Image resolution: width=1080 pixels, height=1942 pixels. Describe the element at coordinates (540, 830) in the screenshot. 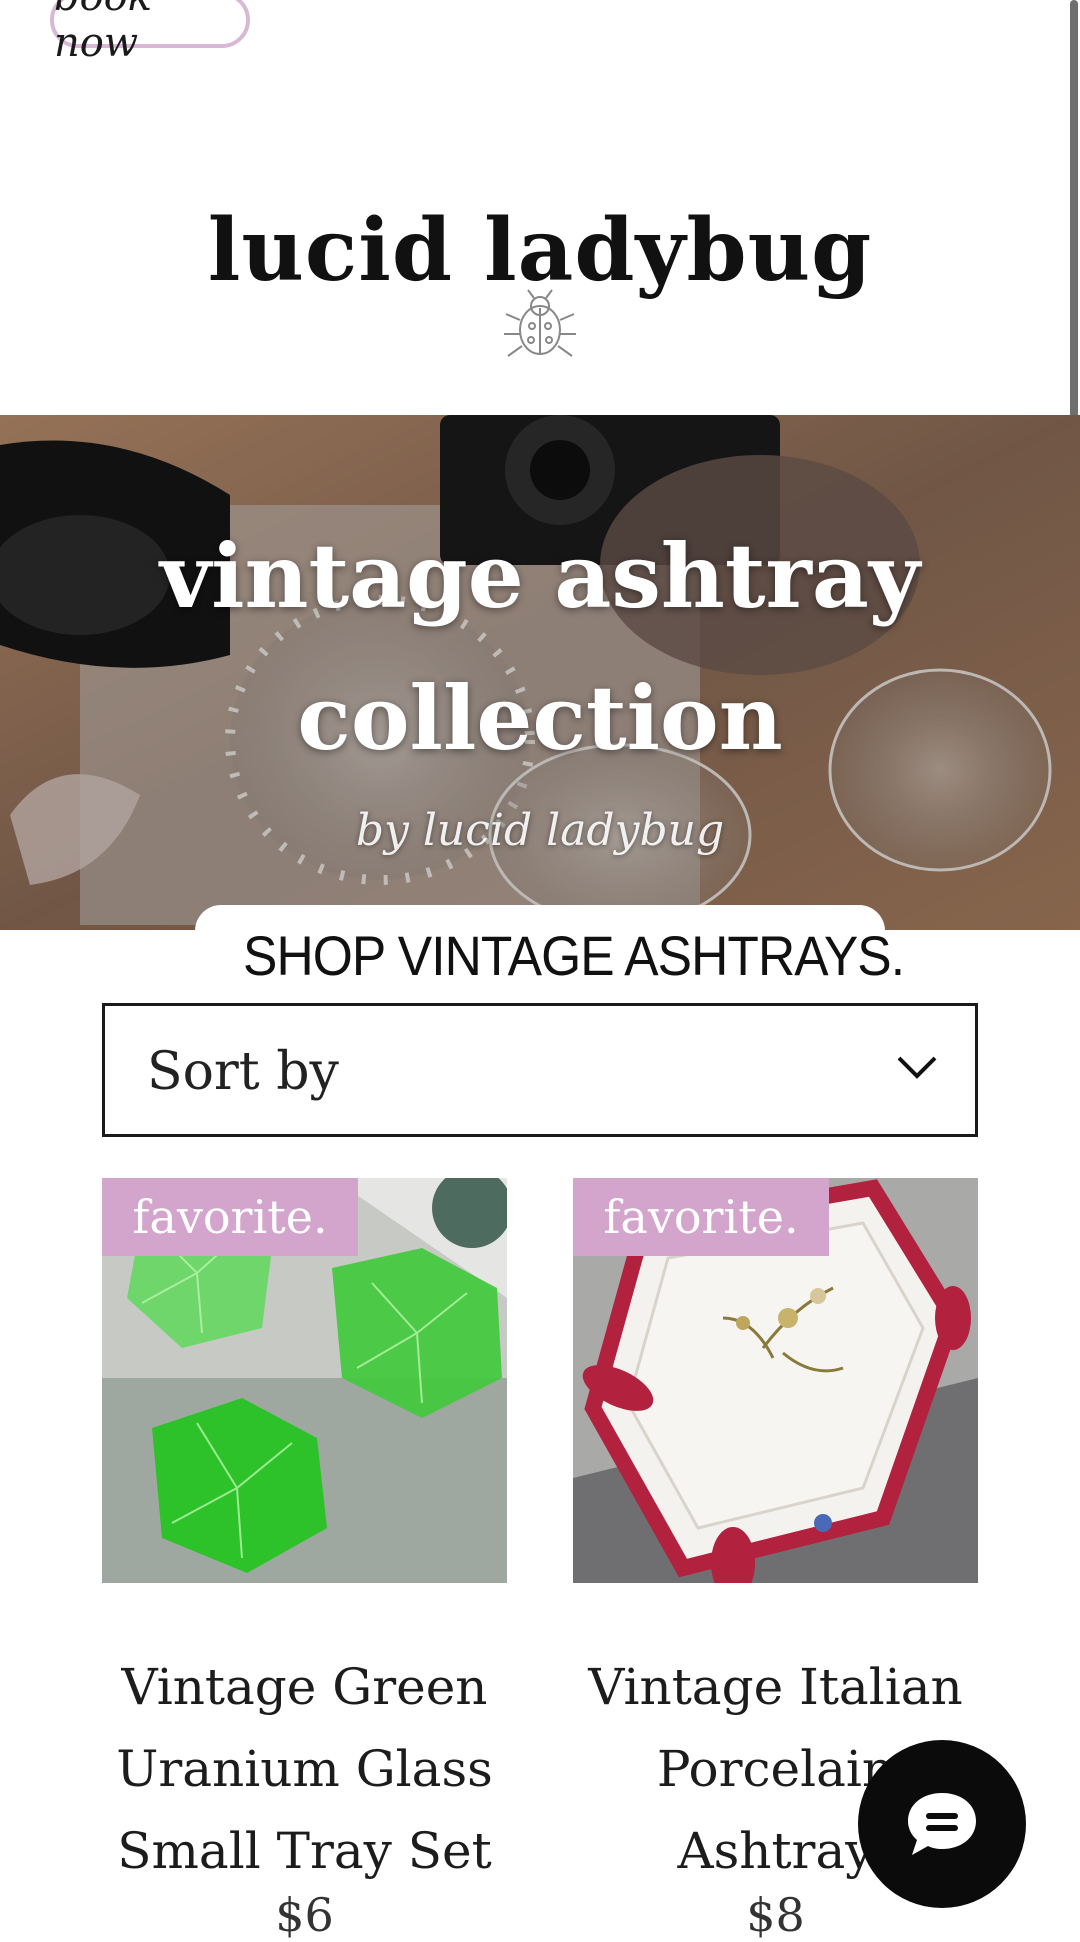

I see `hero-subtitle: by lucid ladybug` at that location.